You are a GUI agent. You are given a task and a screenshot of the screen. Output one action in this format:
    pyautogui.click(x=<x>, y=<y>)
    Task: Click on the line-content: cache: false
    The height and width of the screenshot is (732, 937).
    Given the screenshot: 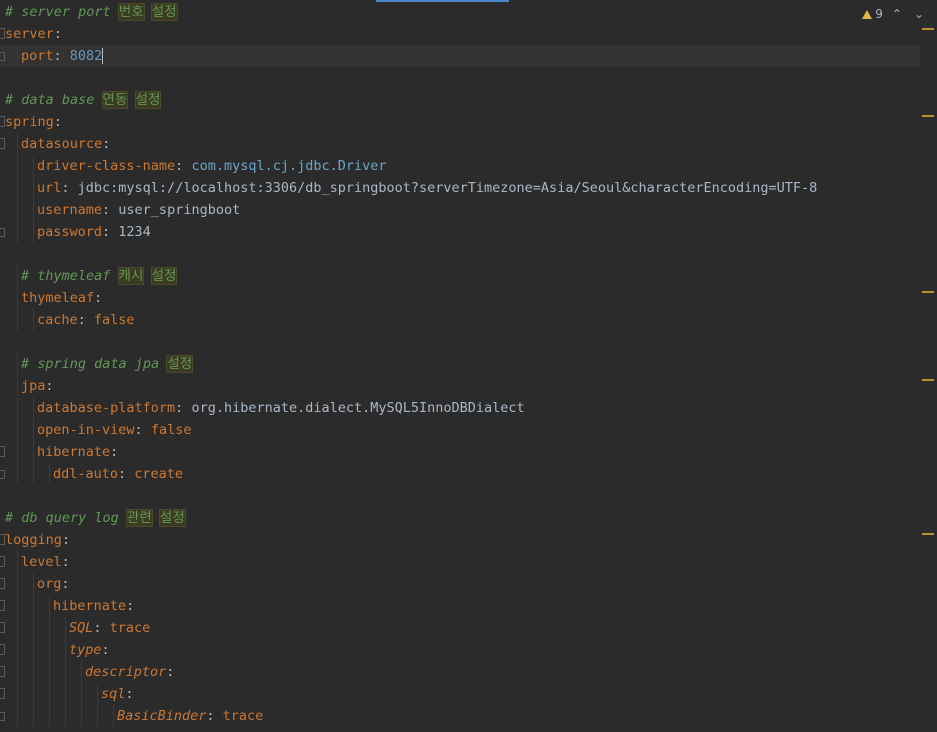 What is the action you would take?
    pyautogui.click(x=86, y=320)
    